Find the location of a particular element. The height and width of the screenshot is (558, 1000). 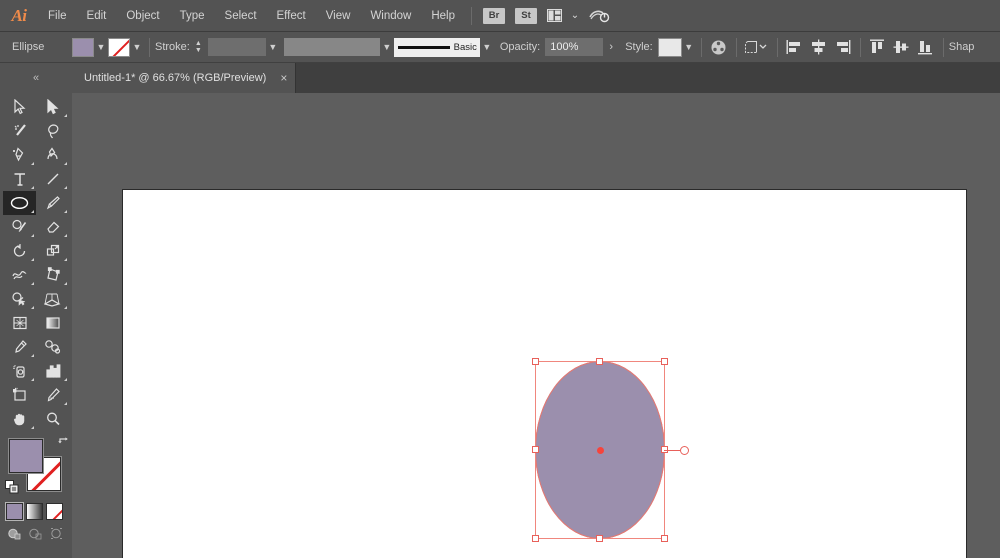

graphic-style-swatch is located at coordinates (669, 47).